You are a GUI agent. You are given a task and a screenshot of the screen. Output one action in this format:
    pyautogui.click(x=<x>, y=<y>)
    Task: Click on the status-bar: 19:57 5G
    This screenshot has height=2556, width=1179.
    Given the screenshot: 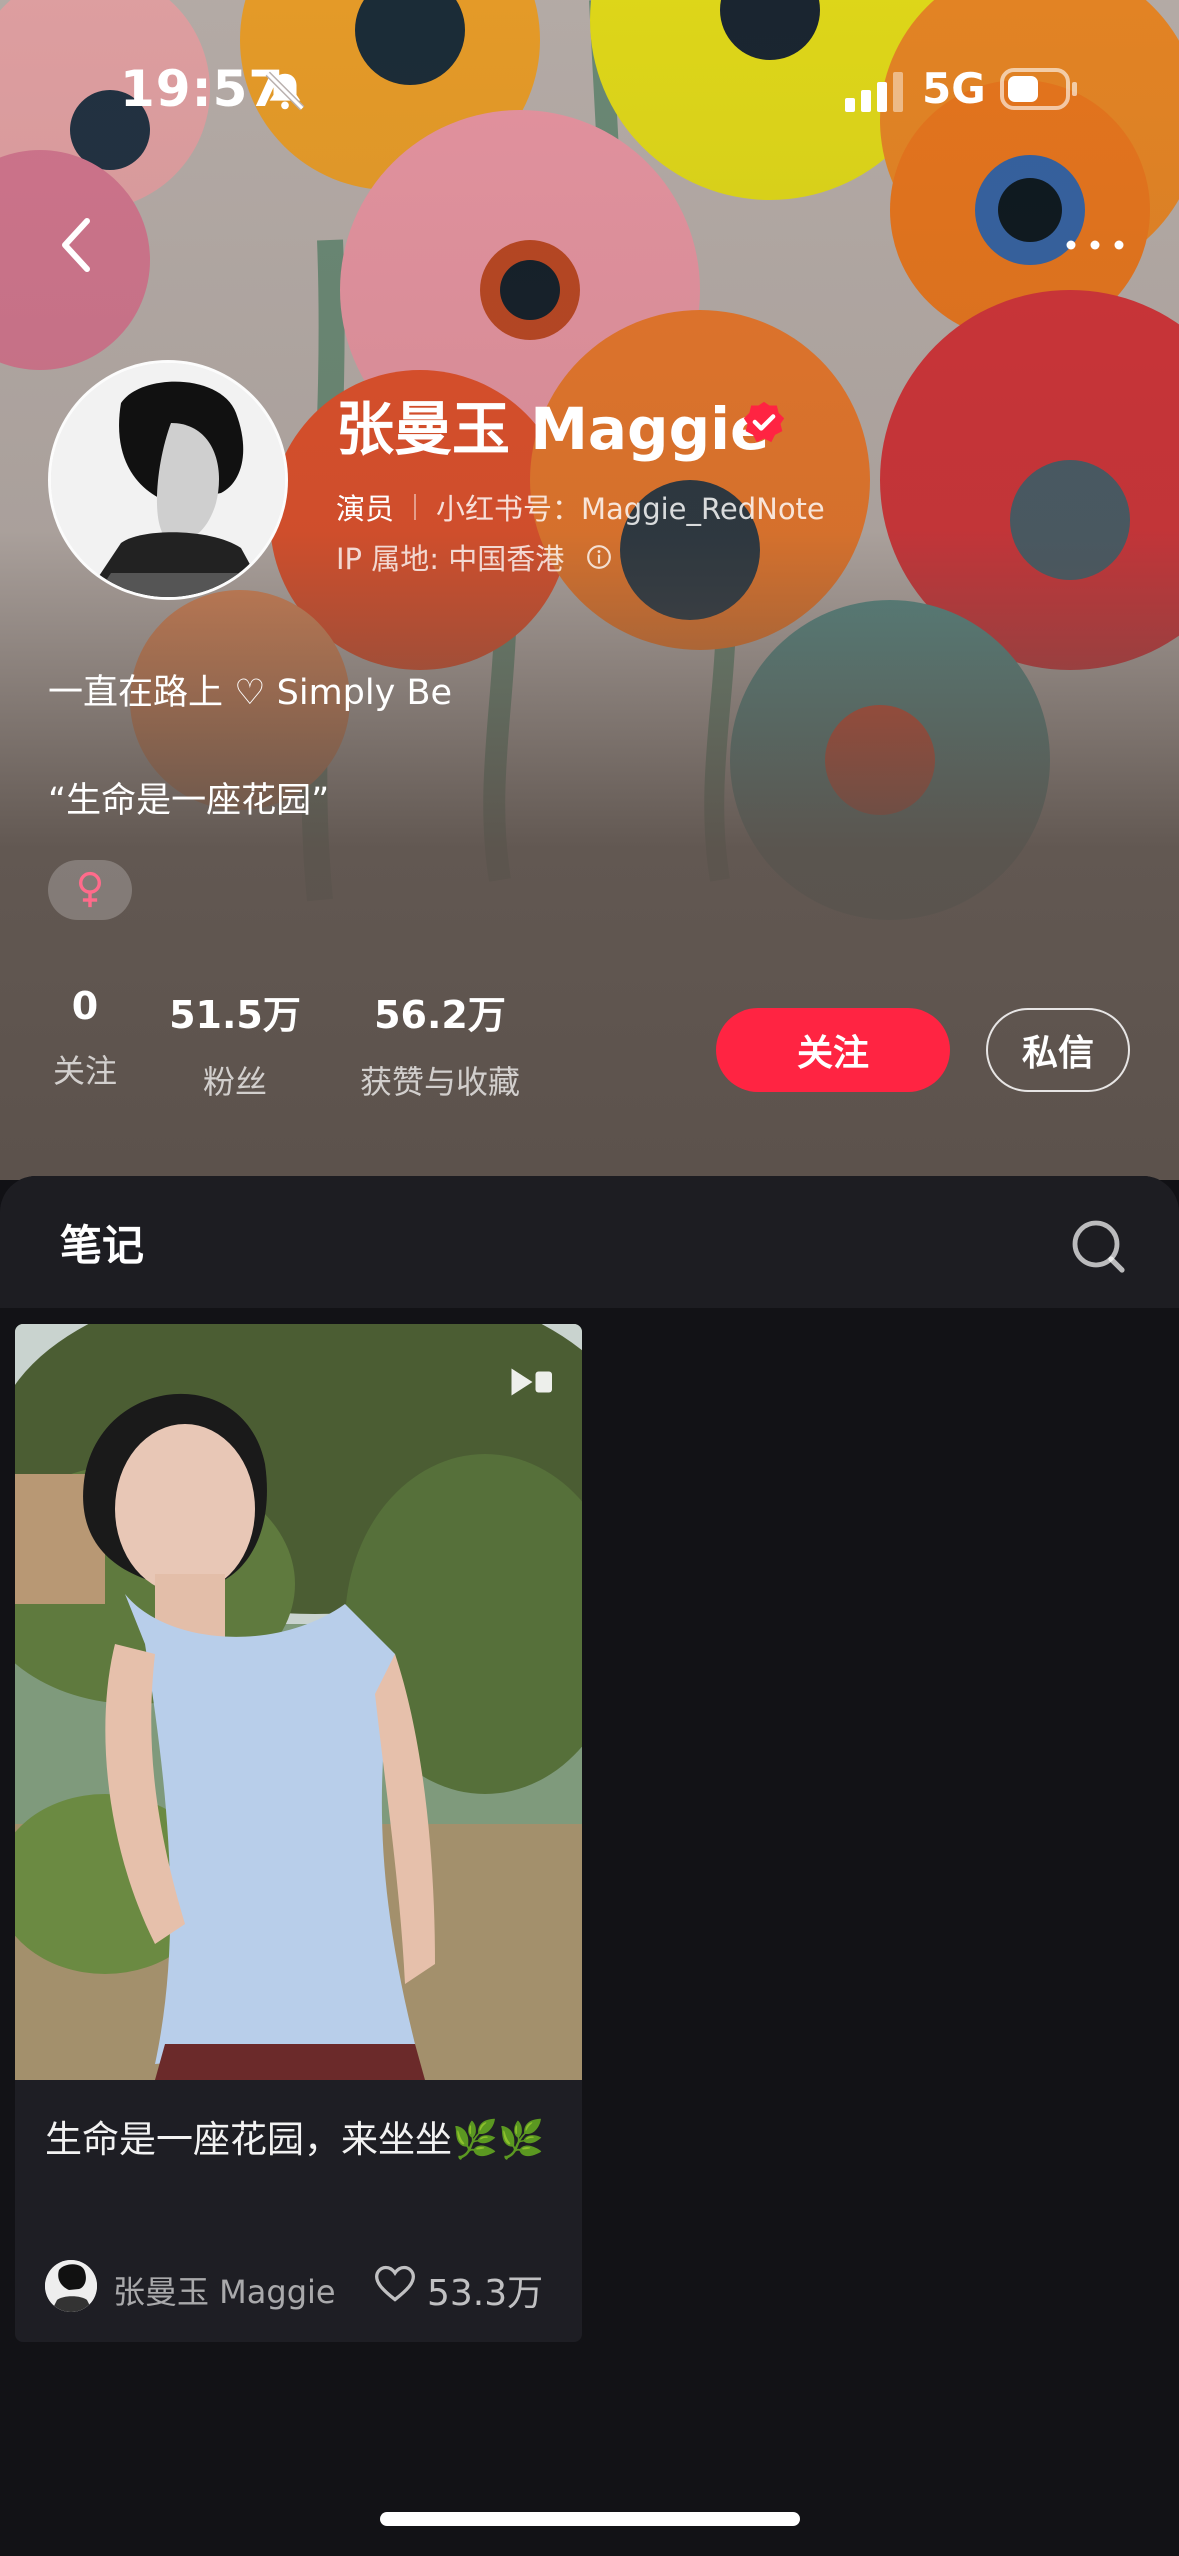 What is the action you would take?
    pyautogui.click(x=589, y=90)
    